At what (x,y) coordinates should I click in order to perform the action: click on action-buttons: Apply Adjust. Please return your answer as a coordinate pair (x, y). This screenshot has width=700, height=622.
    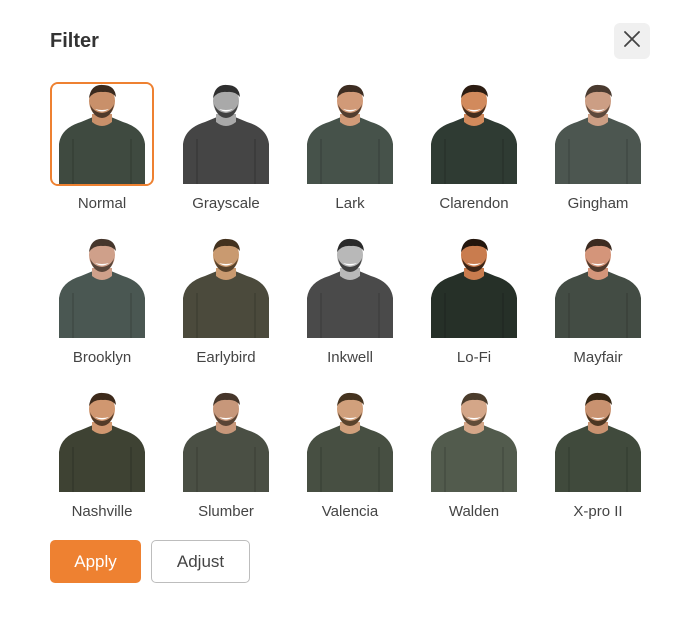
    Looking at the image, I should click on (150, 561).